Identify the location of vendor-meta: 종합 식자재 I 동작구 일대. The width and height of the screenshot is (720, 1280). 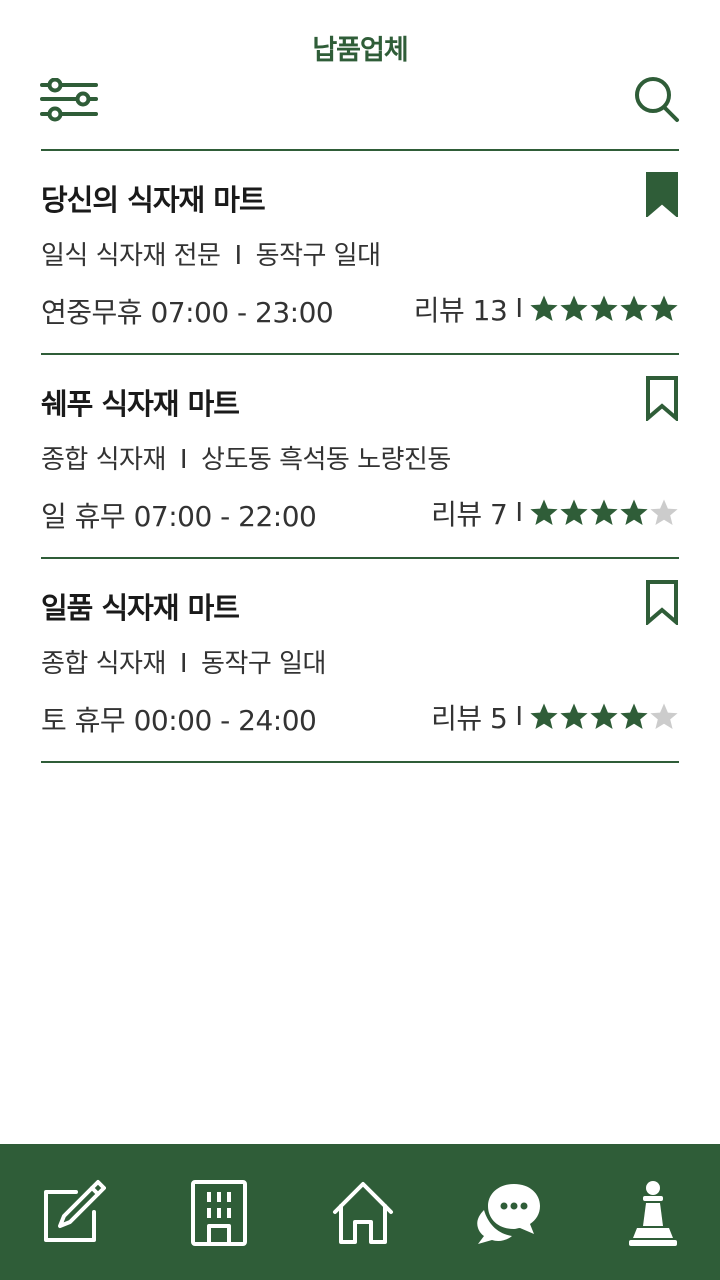
(183, 661).